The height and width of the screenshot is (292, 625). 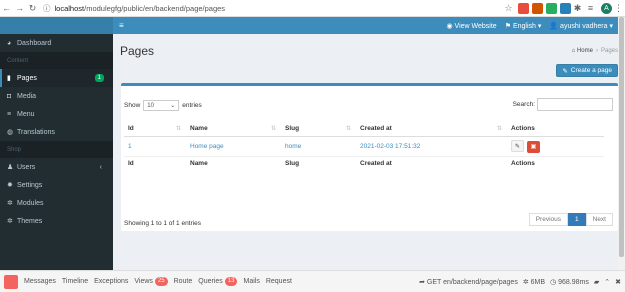 What do you see at coordinates (618, 282) in the screenshot?
I see `close-icon: ✖` at bounding box center [618, 282].